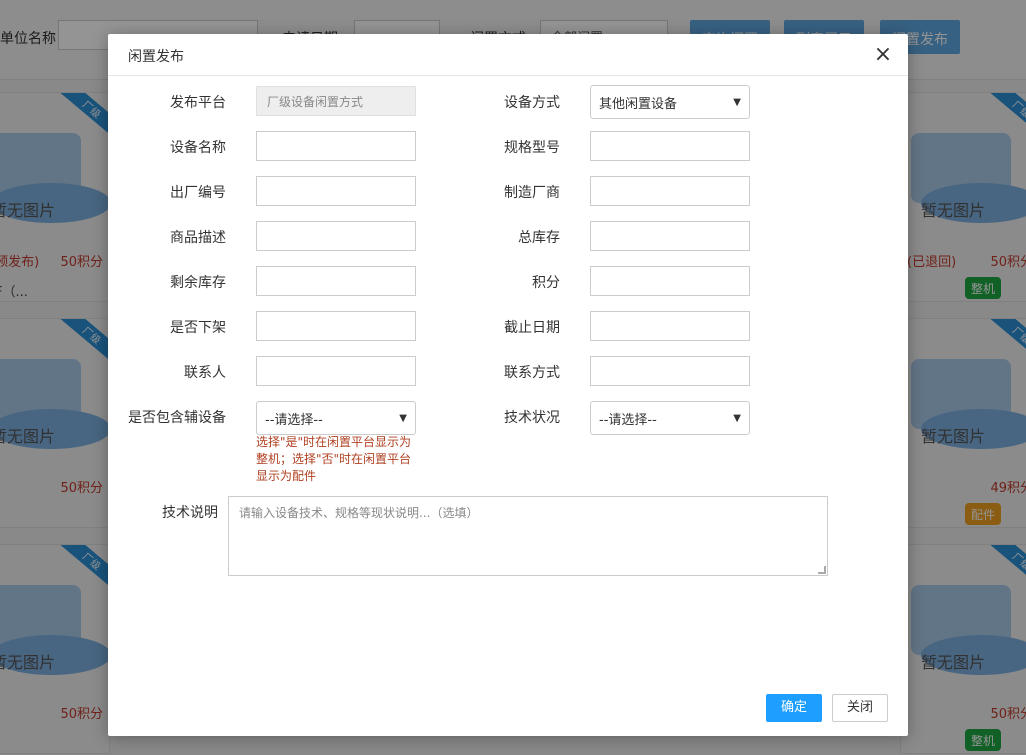 The image size is (1026, 755). I want to click on mode-select: 其他闲置设备 ▼, so click(670, 102).